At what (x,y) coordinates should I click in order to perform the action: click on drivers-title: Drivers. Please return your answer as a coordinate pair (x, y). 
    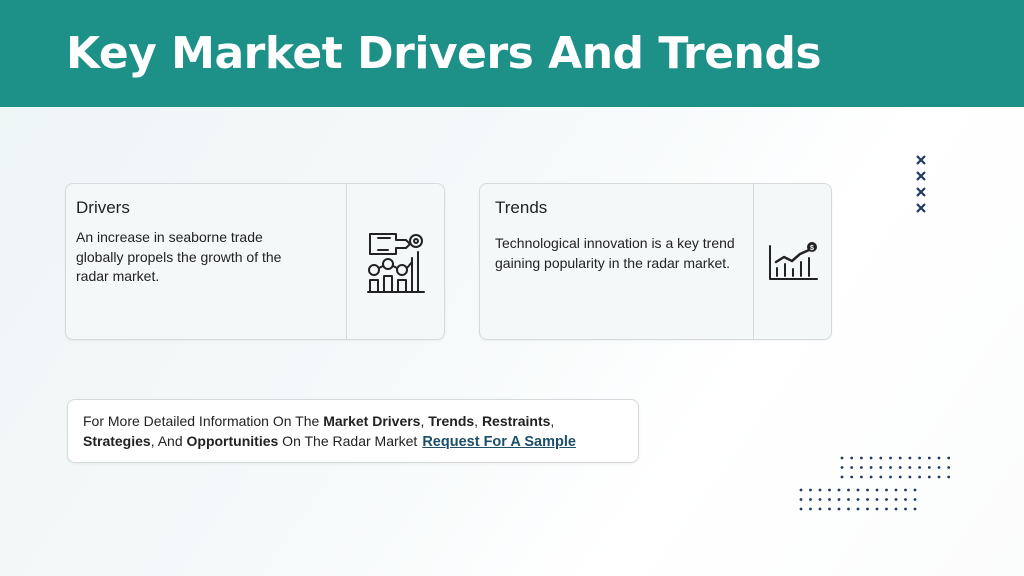
    Looking at the image, I should click on (103, 207).